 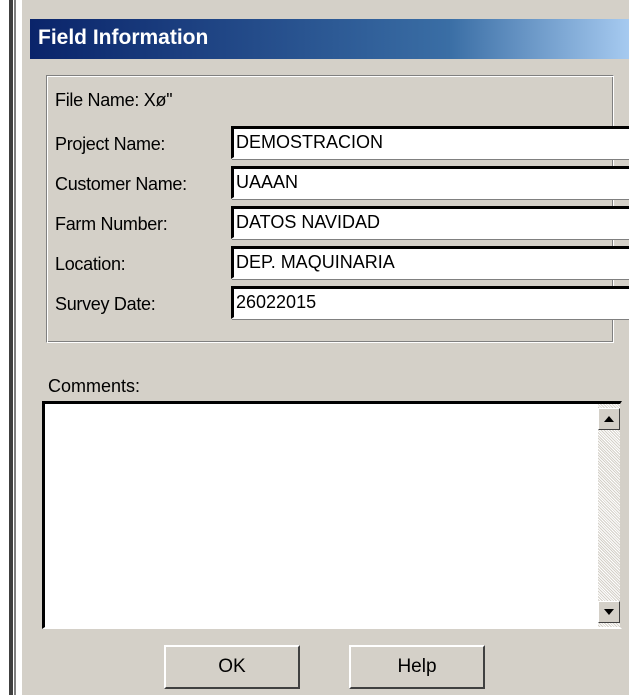 I want to click on location-field: DEP. MAQUINARIA, so click(x=430, y=262).